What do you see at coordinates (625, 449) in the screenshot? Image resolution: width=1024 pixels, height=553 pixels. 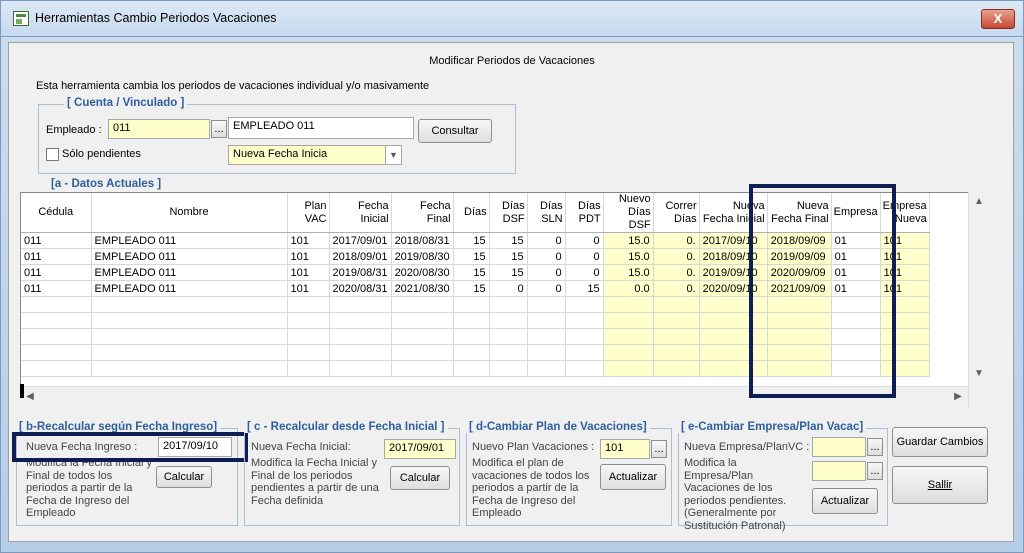 I see `nuevo-plan-input: 101` at bounding box center [625, 449].